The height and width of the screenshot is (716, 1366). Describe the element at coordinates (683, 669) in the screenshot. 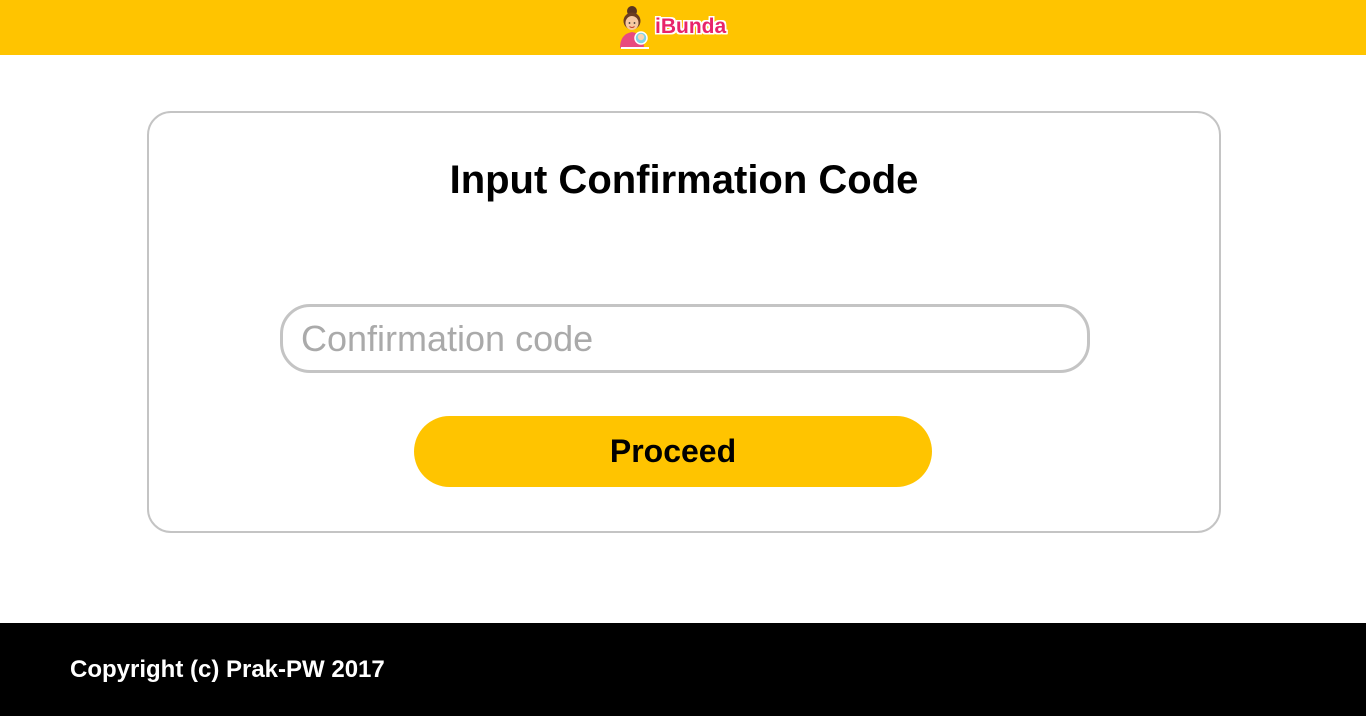

I see `footer: Copyright (c) Prak-PW 2017` at that location.